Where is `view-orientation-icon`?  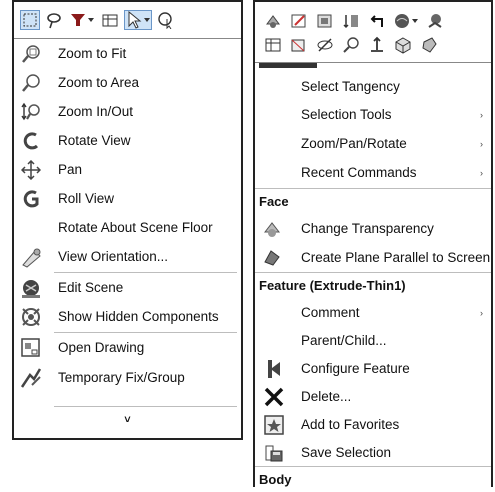
view-orientation-icon is located at coordinates (31, 257).